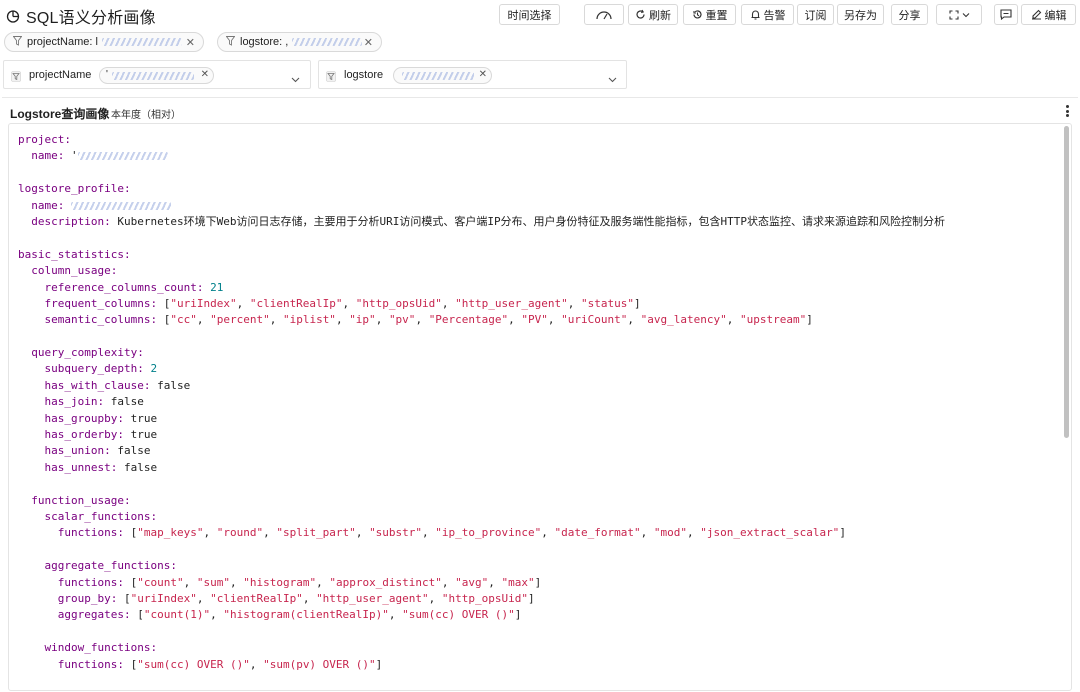 Image resolution: width=1080 pixels, height=692 pixels. I want to click on logstore-filter-chip: logstore: , ✕, so click(299, 42).